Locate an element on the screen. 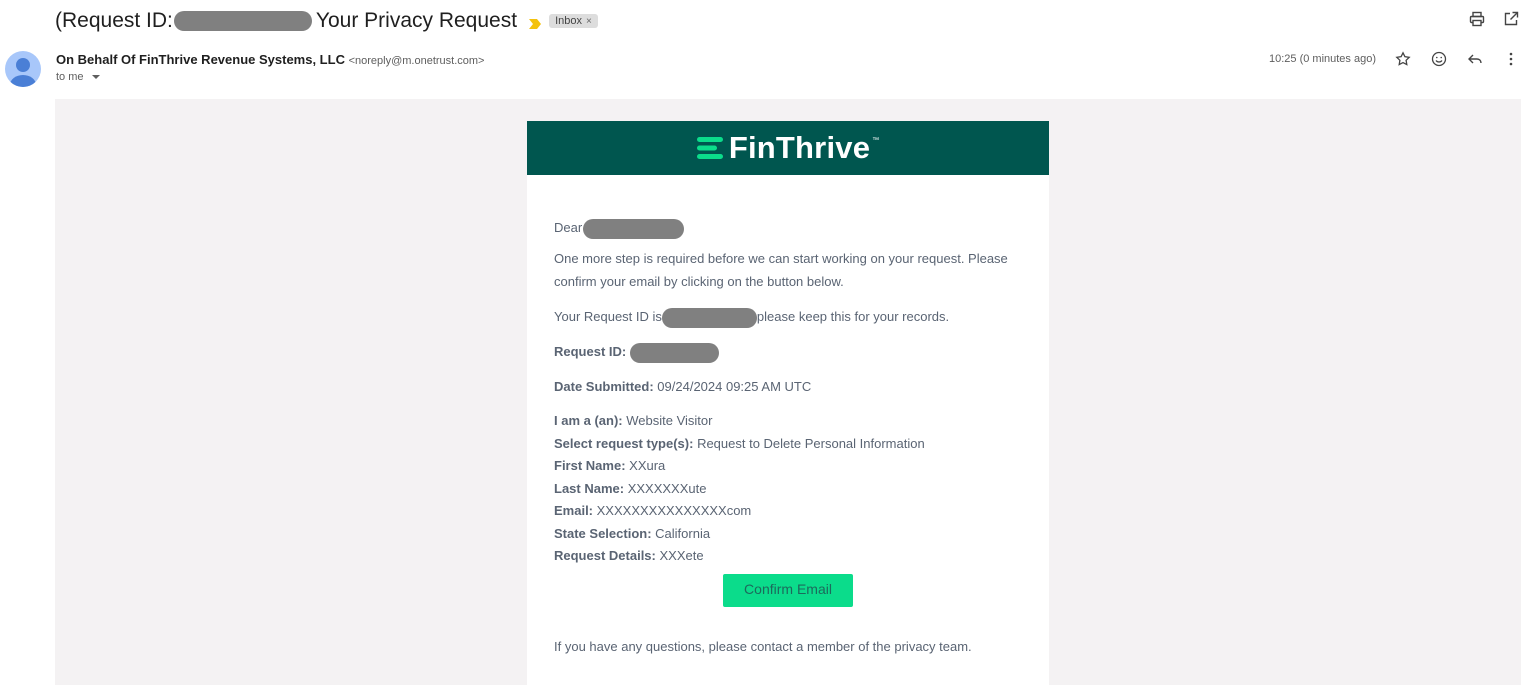 The height and width of the screenshot is (685, 1526). detail-row: First Name: XXura is located at coordinates (788, 466).